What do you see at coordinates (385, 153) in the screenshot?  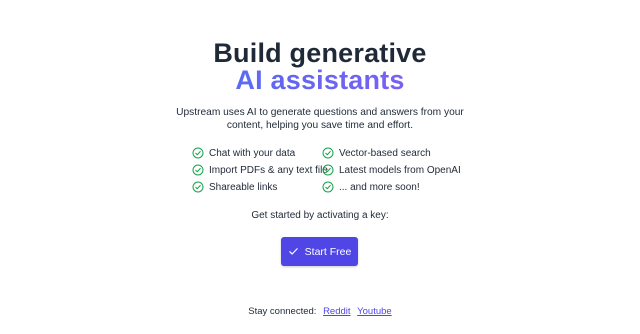 I see `feature-label: Vector-based search` at bounding box center [385, 153].